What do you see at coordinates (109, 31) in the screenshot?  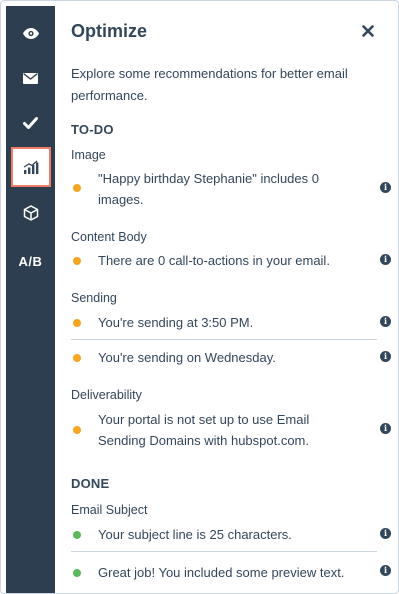 I see `panel-title: Optimize` at bounding box center [109, 31].